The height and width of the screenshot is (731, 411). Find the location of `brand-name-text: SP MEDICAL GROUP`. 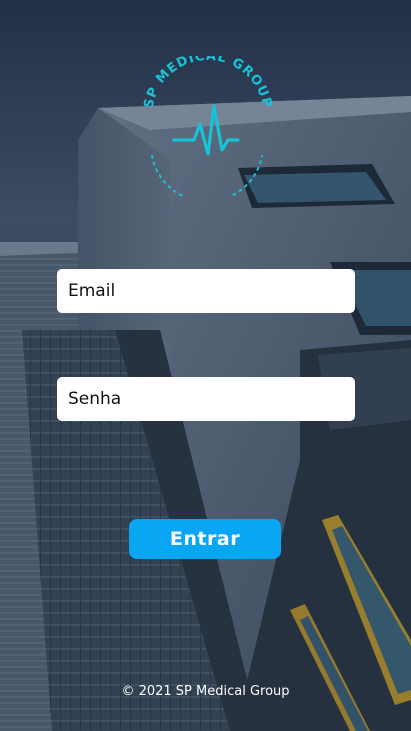

brand-name-text: SP MEDICAL GROUP is located at coordinates (207, 83).